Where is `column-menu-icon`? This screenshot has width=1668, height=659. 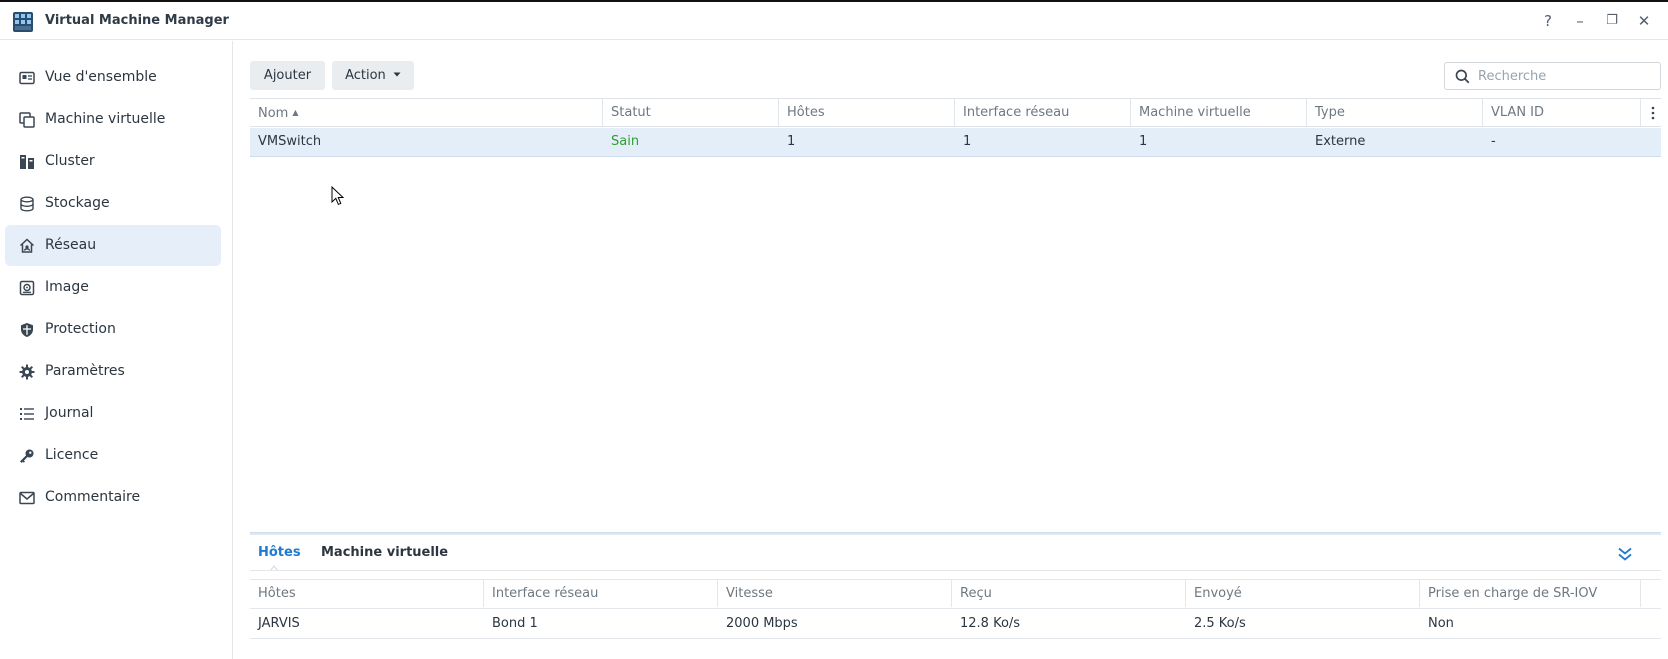 column-menu-icon is located at coordinates (1653, 113).